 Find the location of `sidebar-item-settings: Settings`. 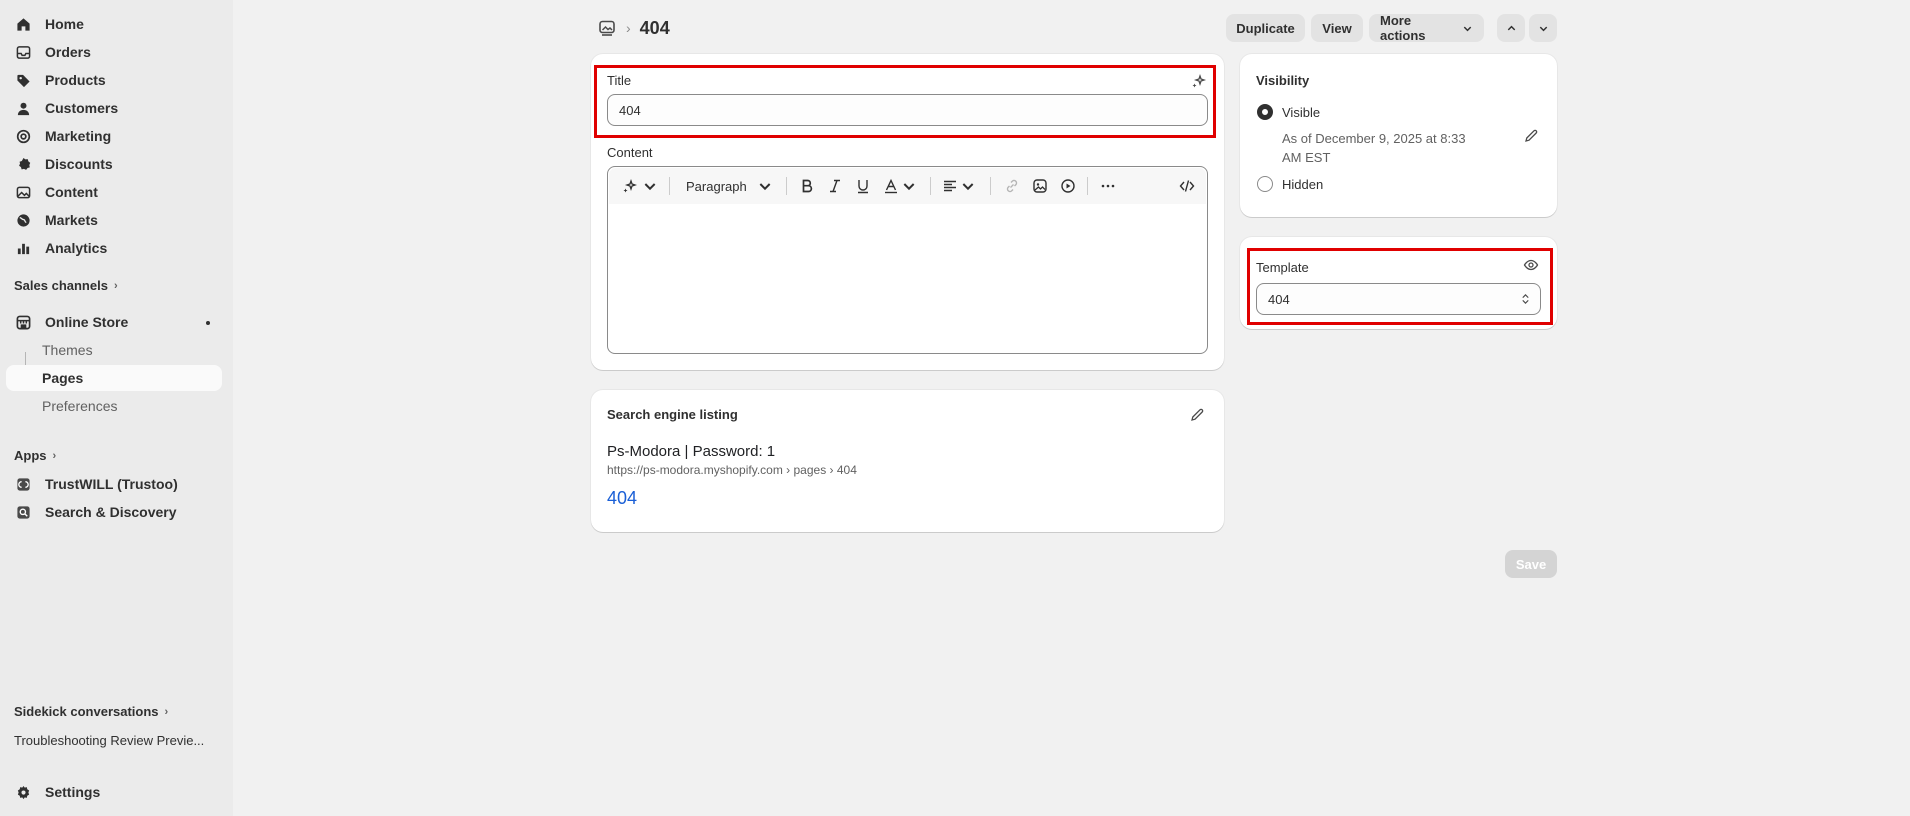

sidebar-item-settings: Settings is located at coordinates (114, 792).